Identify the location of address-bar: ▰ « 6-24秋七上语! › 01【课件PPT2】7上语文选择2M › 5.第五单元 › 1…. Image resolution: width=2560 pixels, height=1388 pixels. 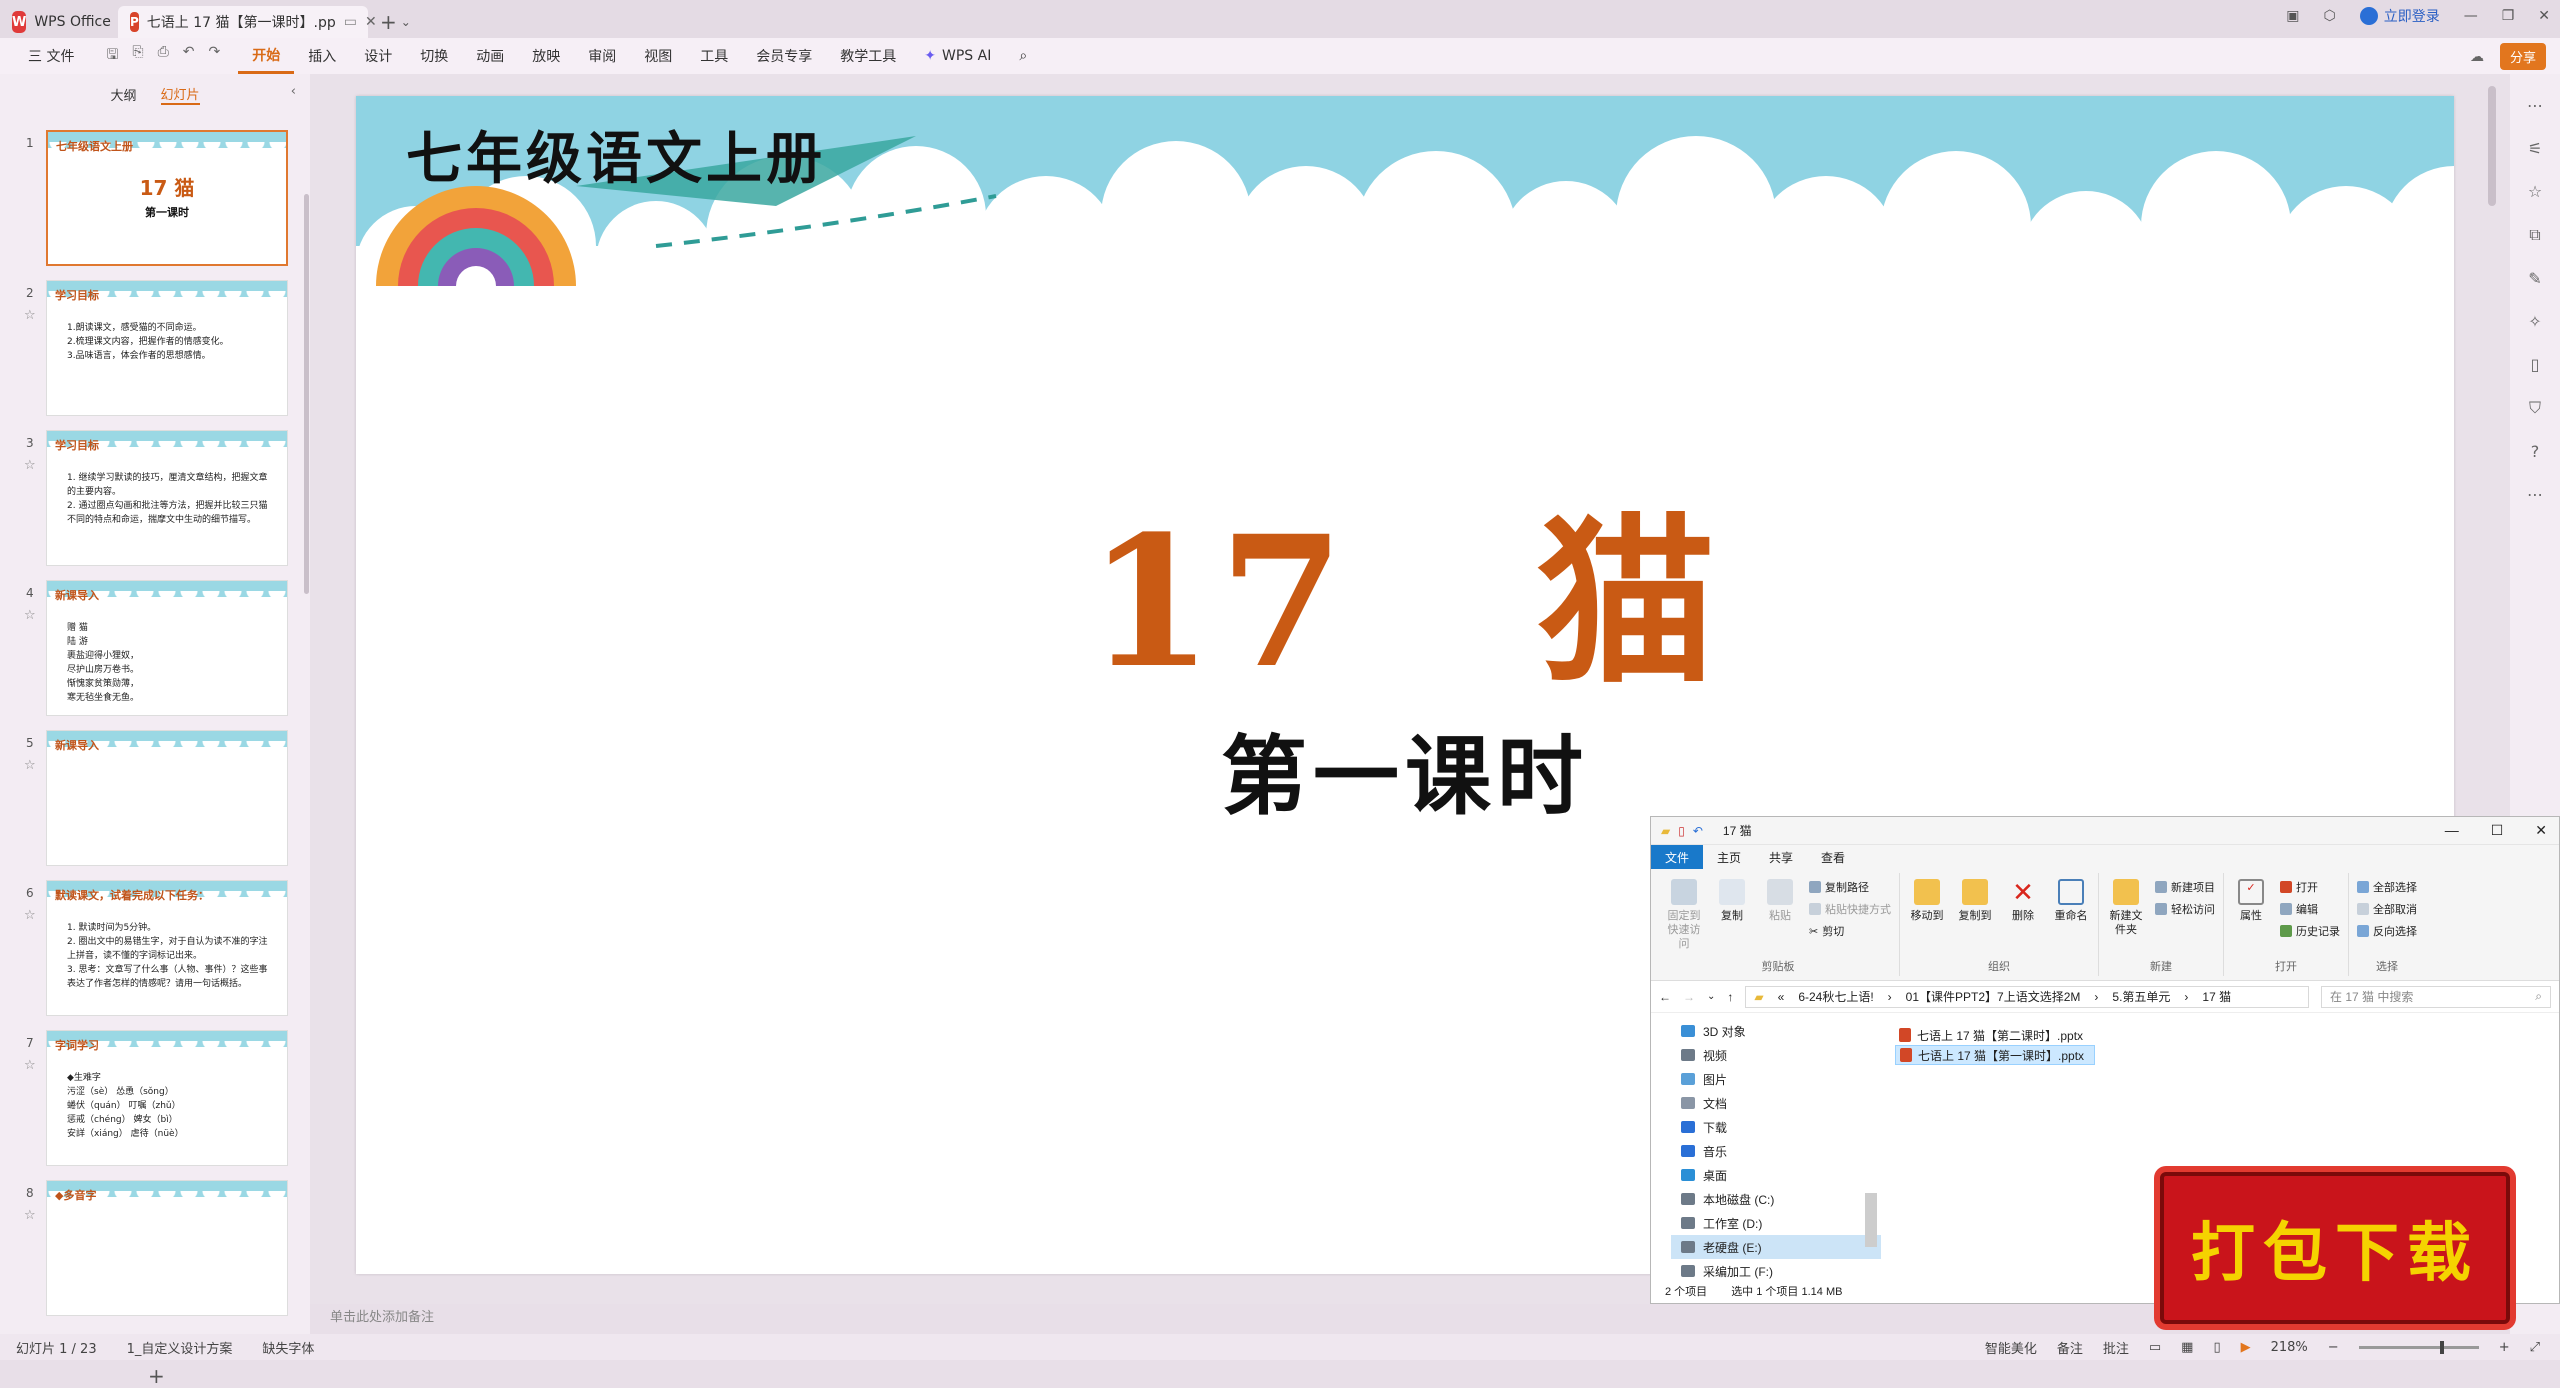
(2027, 996).